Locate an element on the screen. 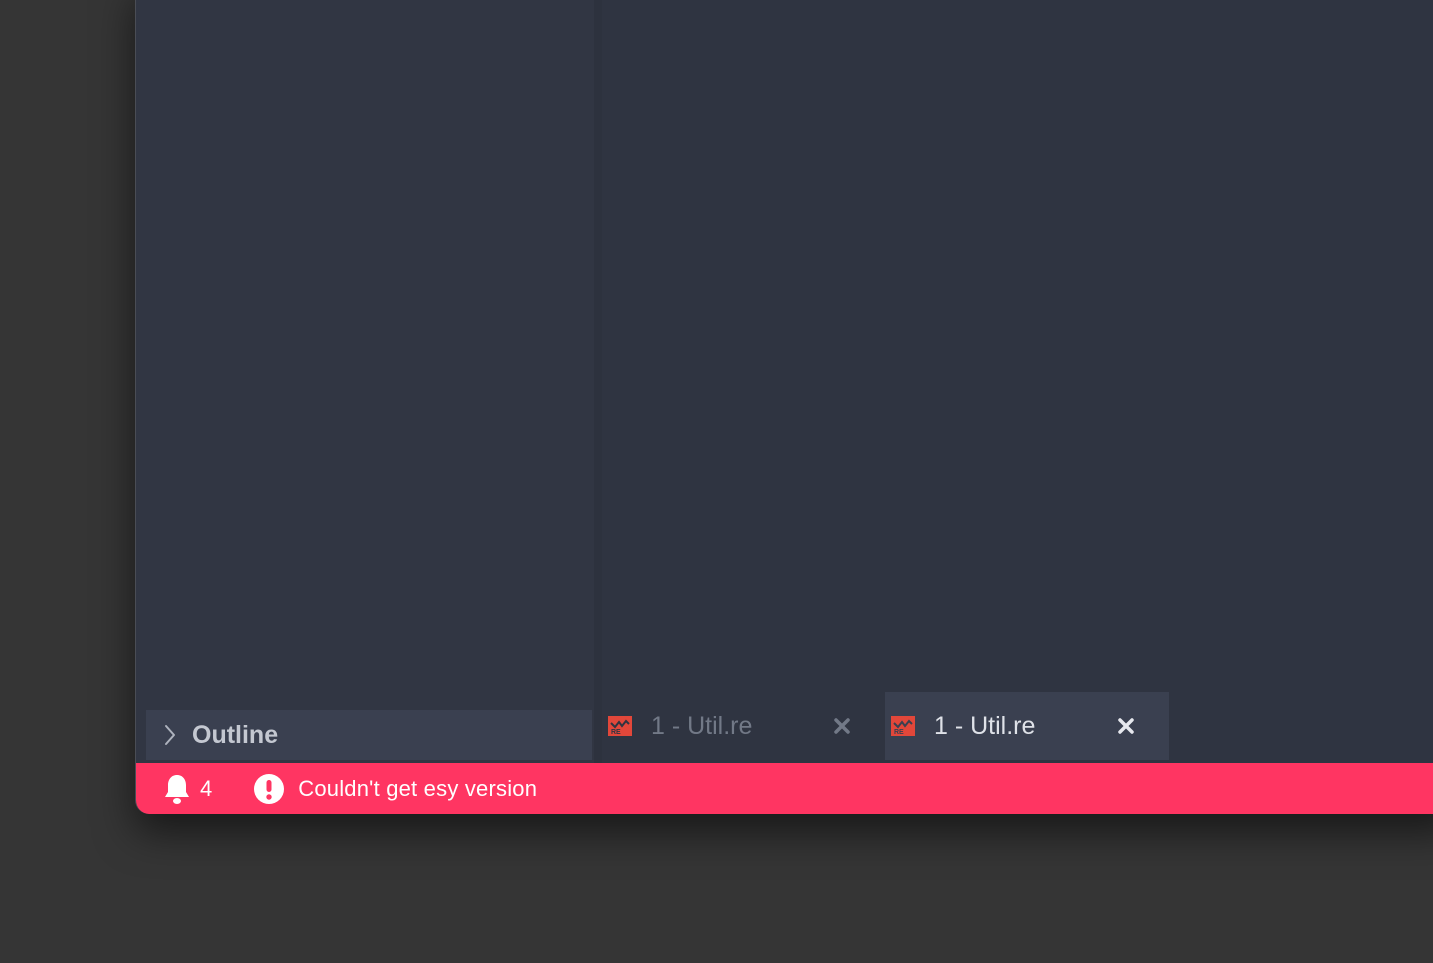  outline-label: Outline is located at coordinates (235, 734).